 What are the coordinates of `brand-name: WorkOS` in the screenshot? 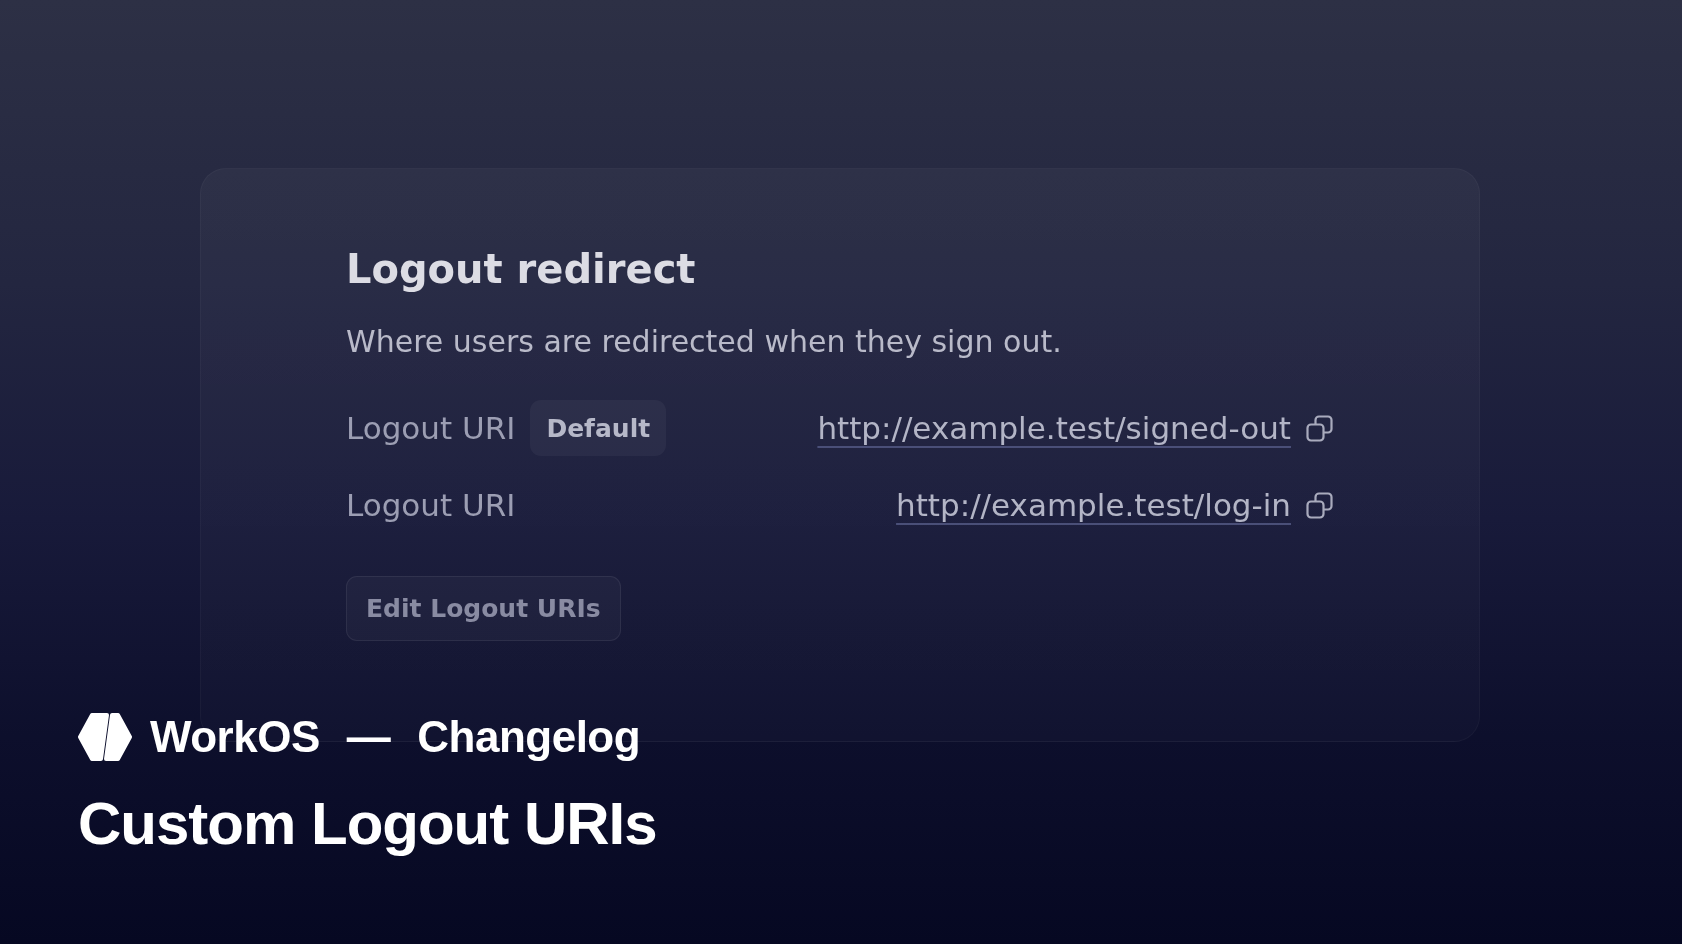 It's located at (235, 737).